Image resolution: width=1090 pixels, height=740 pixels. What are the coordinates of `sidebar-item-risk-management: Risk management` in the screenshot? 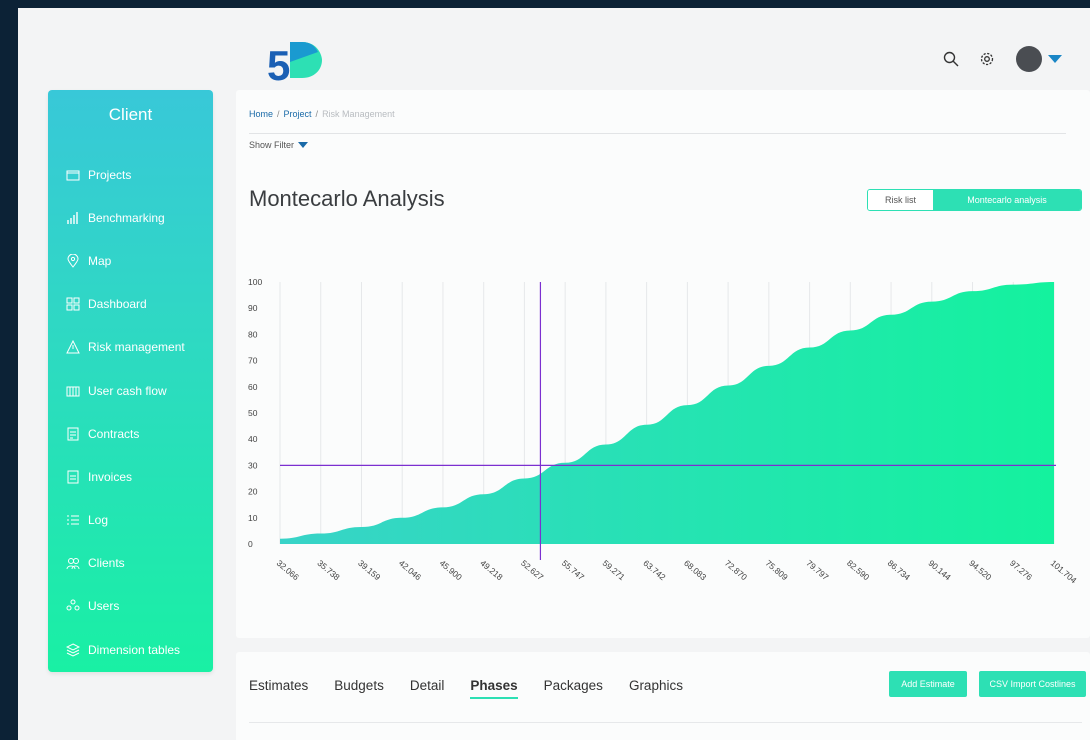 It's located at (130, 347).